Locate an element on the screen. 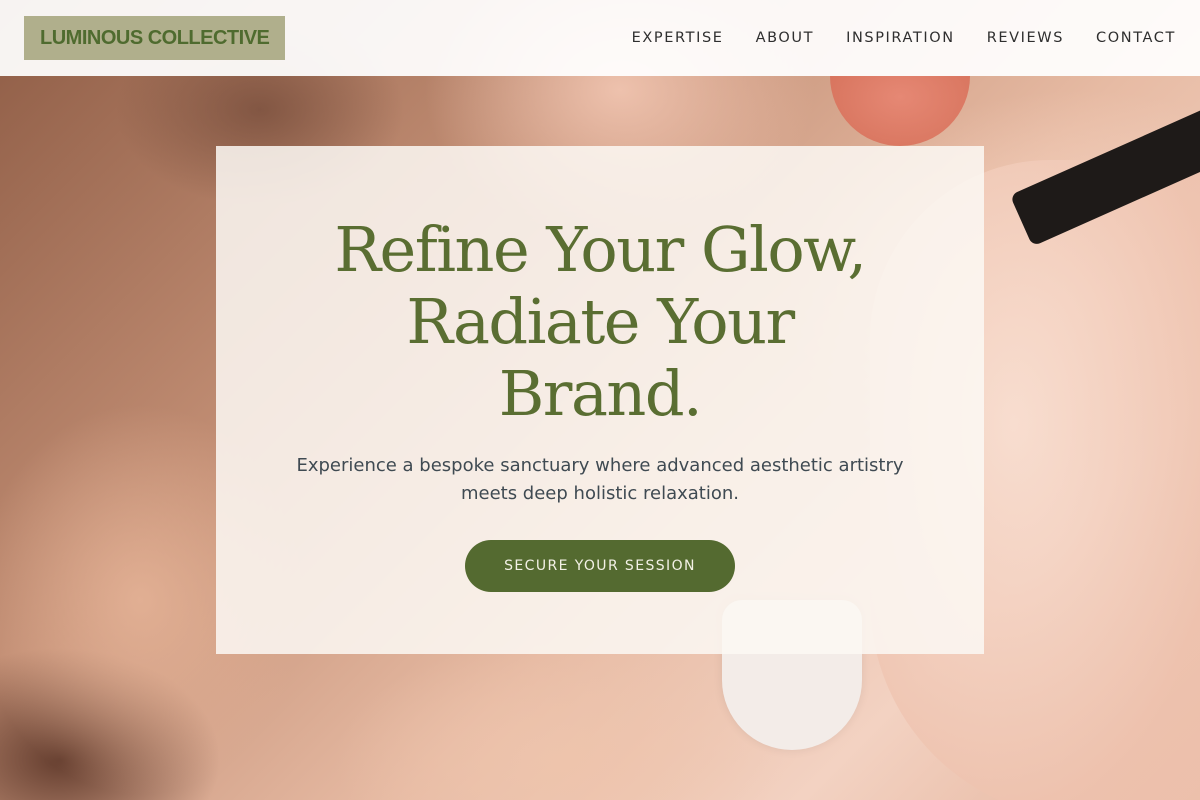  nav-item-inspiration: INSPIRATION is located at coordinates (900, 38).